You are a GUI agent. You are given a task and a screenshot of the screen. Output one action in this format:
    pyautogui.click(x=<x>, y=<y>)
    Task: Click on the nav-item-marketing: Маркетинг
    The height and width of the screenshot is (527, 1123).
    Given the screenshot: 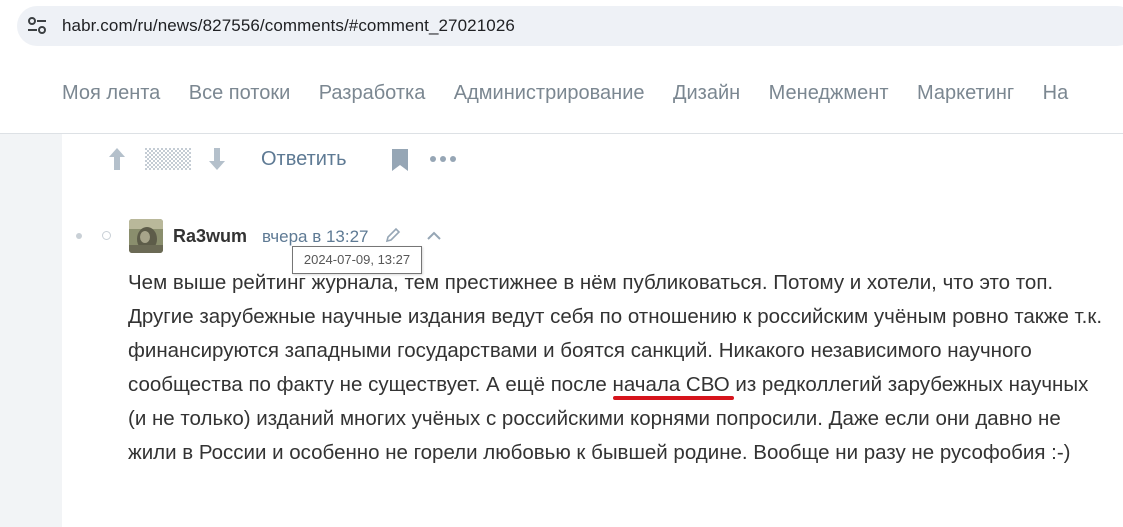 What is the action you would take?
    pyautogui.click(x=965, y=93)
    